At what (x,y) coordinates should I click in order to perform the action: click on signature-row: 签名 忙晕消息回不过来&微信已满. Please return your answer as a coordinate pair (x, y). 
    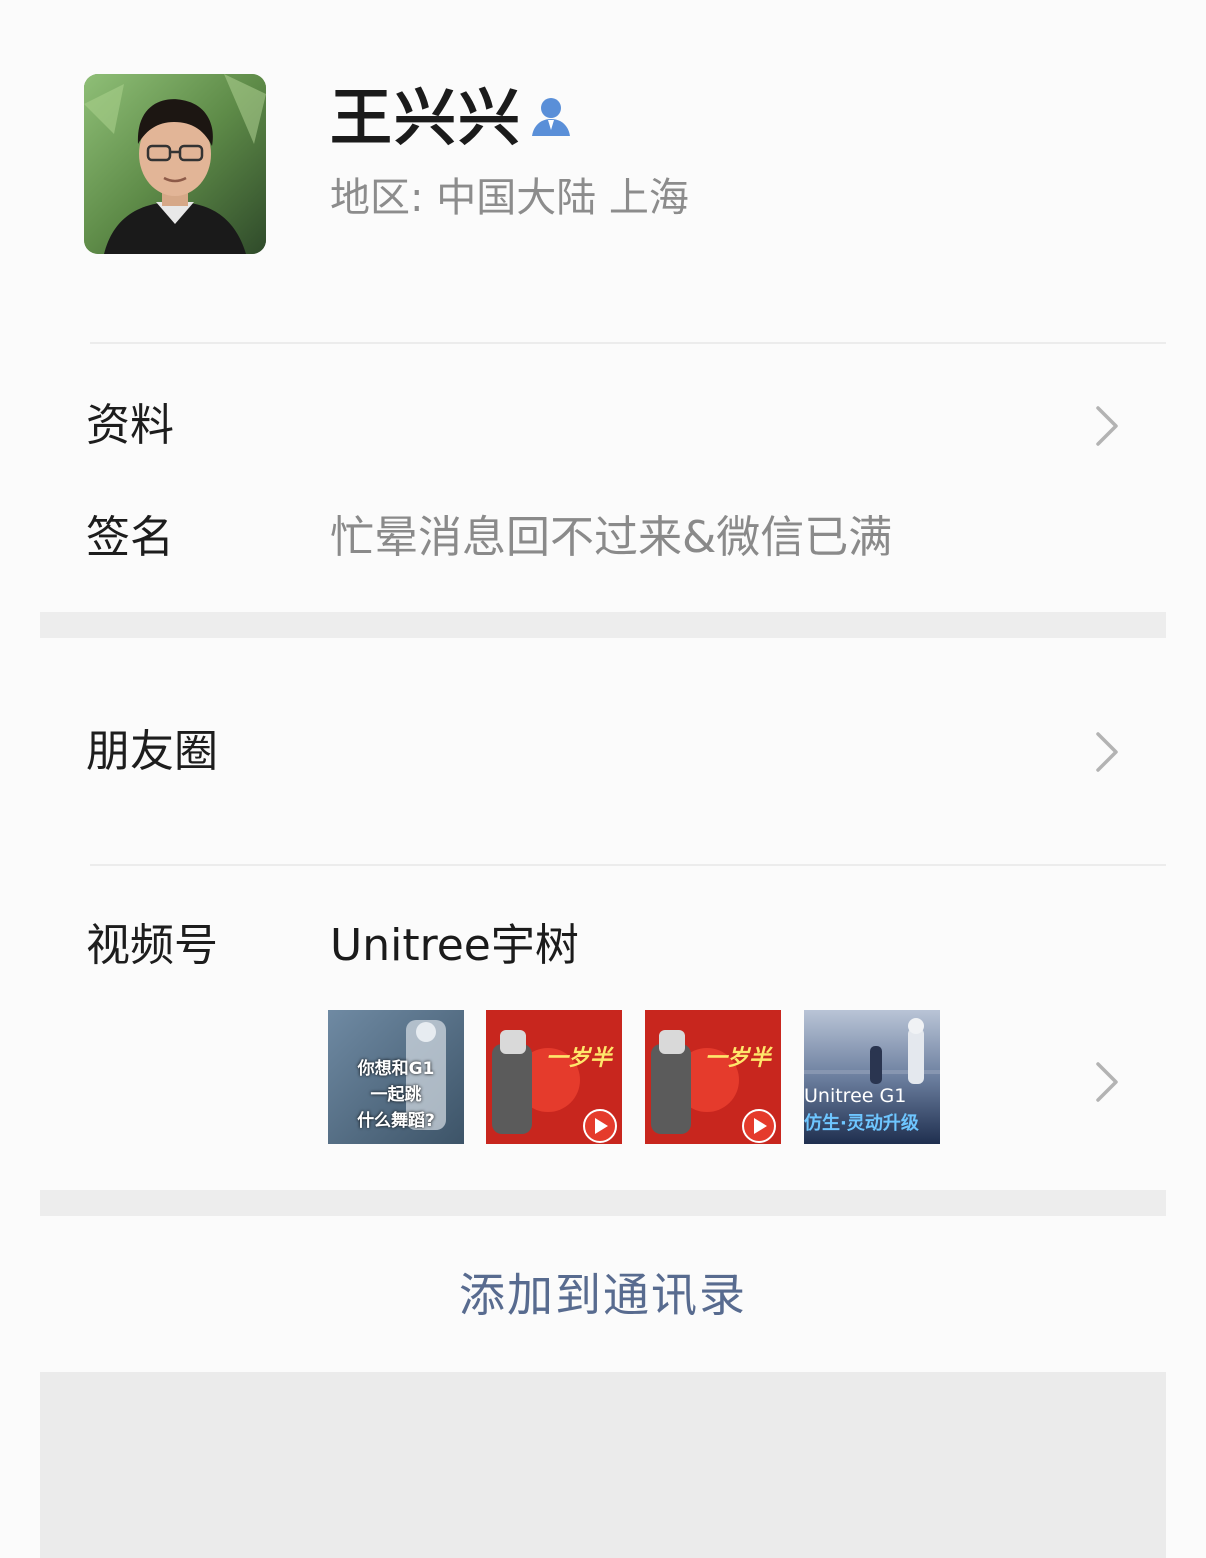
    Looking at the image, I should click on (603, 557).